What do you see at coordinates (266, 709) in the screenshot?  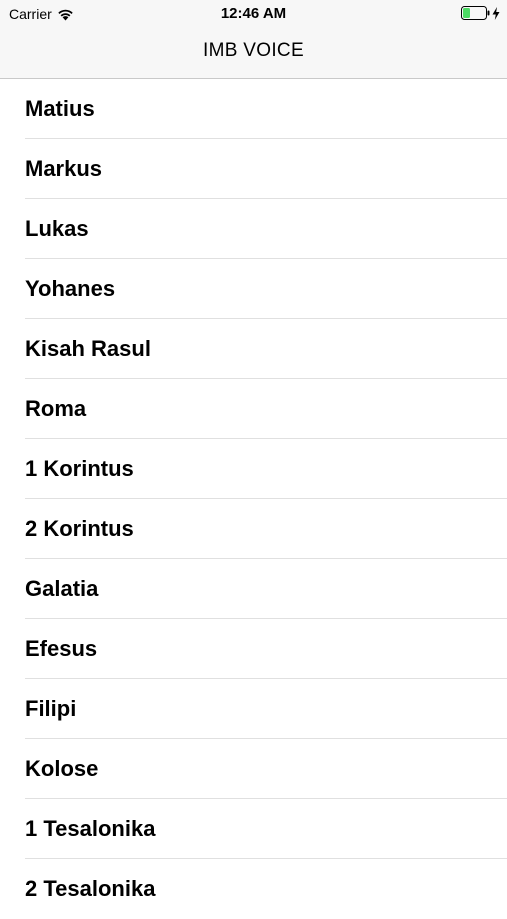 I see `list-item-filipi: Filipi` at bounding box center [266, 709].